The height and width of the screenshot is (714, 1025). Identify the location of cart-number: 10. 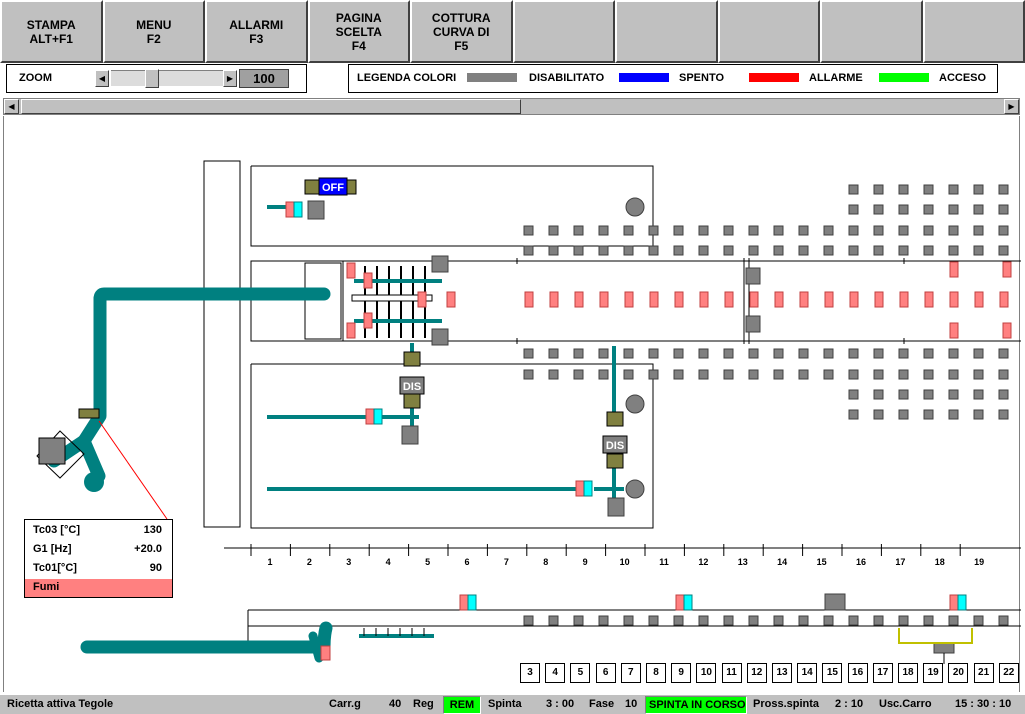
(706, 673).